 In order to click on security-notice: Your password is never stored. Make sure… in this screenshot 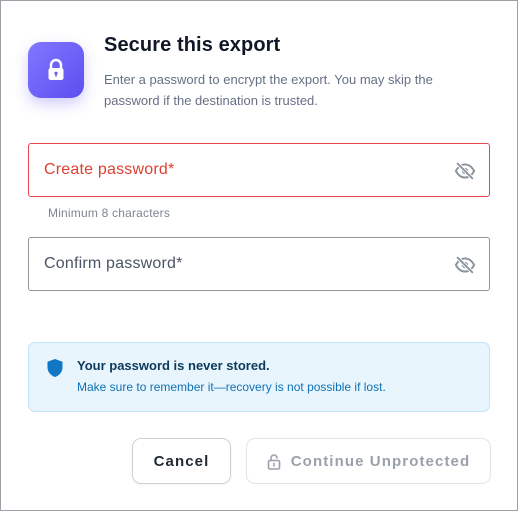, I will do `click(259, 377)`.